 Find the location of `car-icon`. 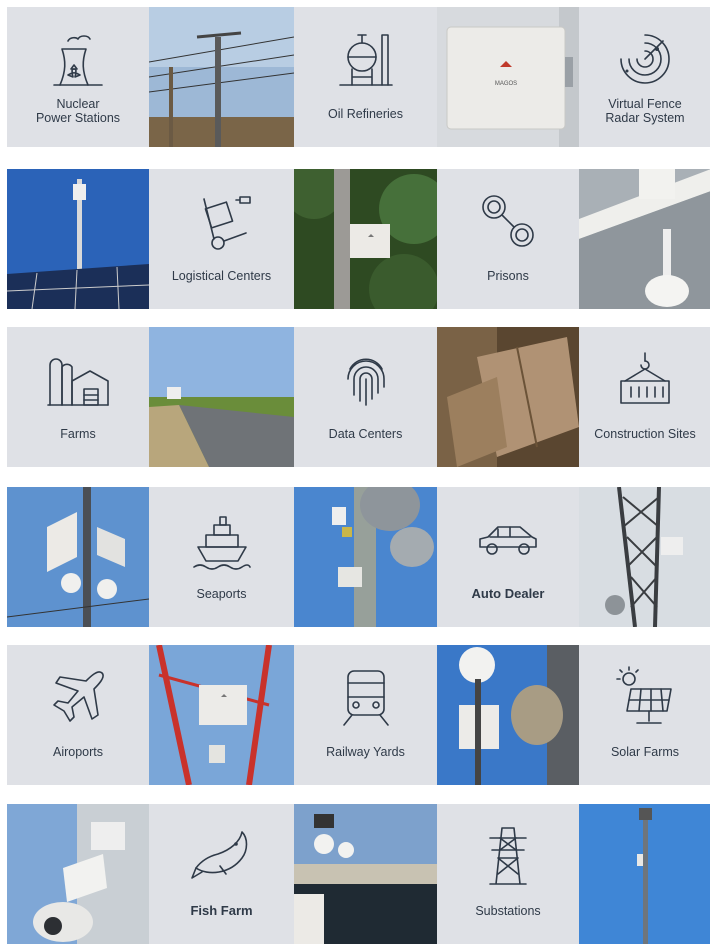

car-icon is located at coordinates (508, 539).